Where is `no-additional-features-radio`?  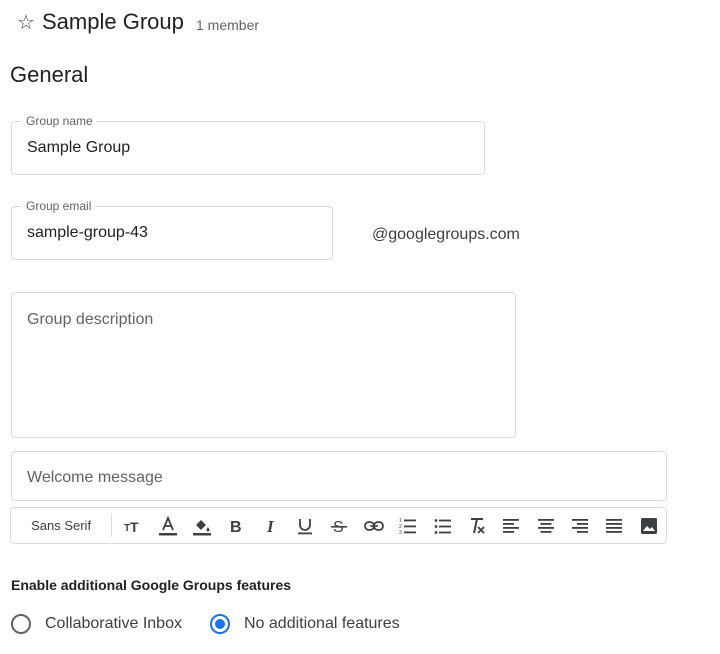 no-additional-features-radio is located at coordinates (220, 624).